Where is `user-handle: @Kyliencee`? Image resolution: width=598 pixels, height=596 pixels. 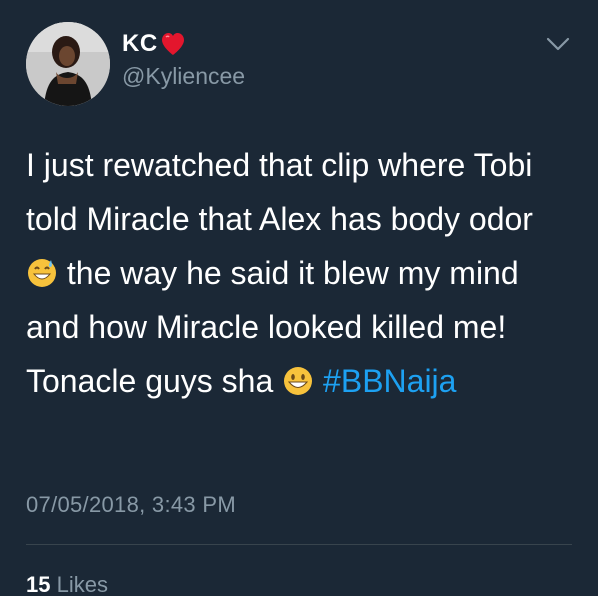 user-handle: @Kyliencee is located at coordinates (183, 76).